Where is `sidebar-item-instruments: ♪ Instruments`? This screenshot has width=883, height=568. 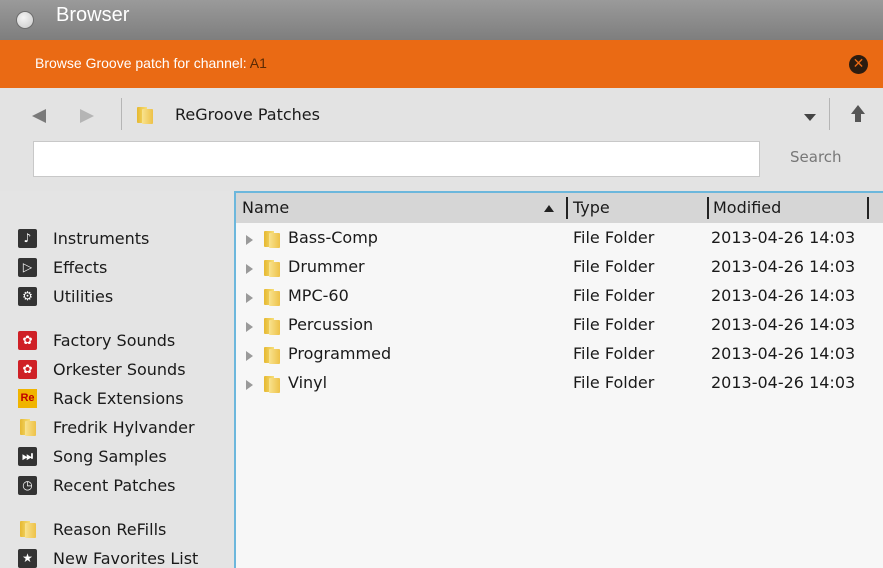 sidebar-item-instruments: ♪ Instruments is located at coordinates (83, 238).